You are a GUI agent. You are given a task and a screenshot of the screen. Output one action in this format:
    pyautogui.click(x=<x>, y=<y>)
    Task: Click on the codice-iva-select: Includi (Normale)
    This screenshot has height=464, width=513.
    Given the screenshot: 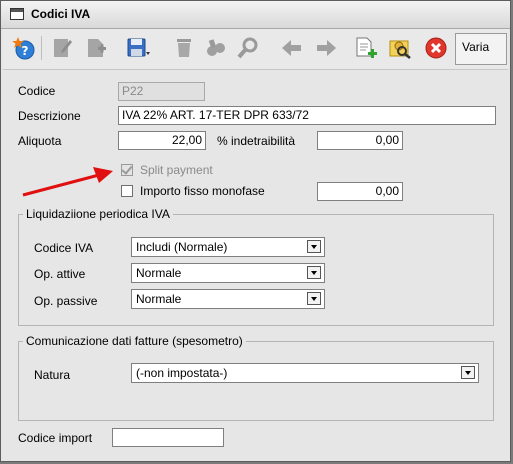 What is the action you would take?
    pyautogui.click(x=228, y=247)
    